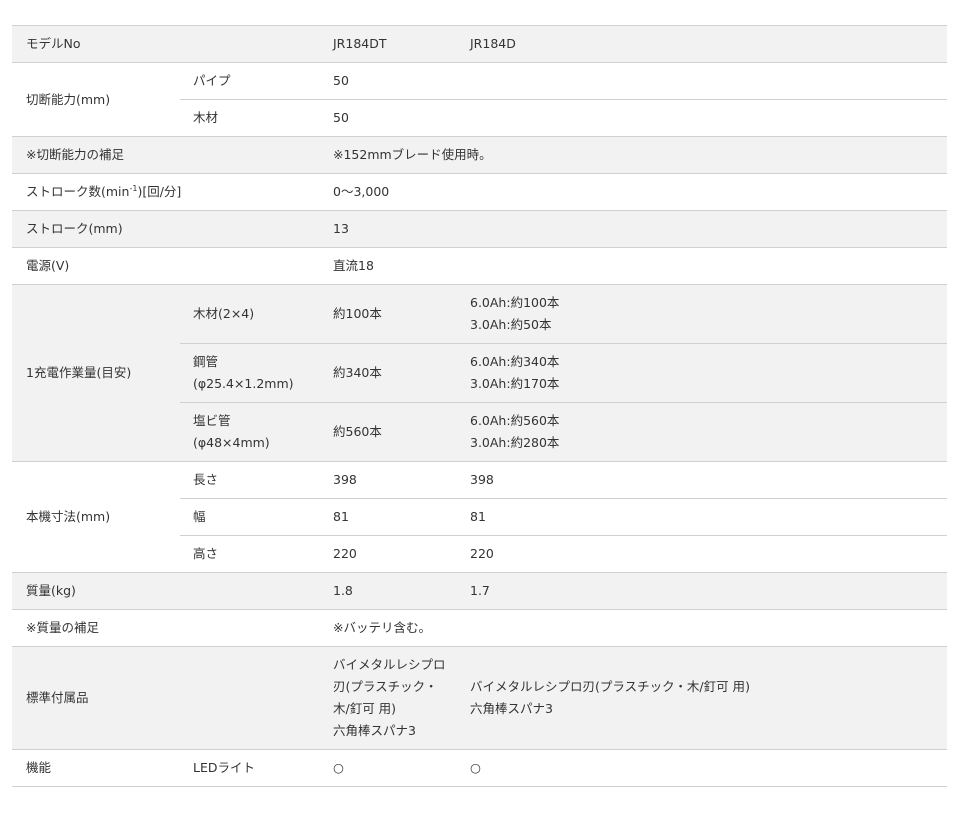 This screenshot has height=817, width=969. I want to click on spec-value-jr184d: JR184D, so click(702, 44).